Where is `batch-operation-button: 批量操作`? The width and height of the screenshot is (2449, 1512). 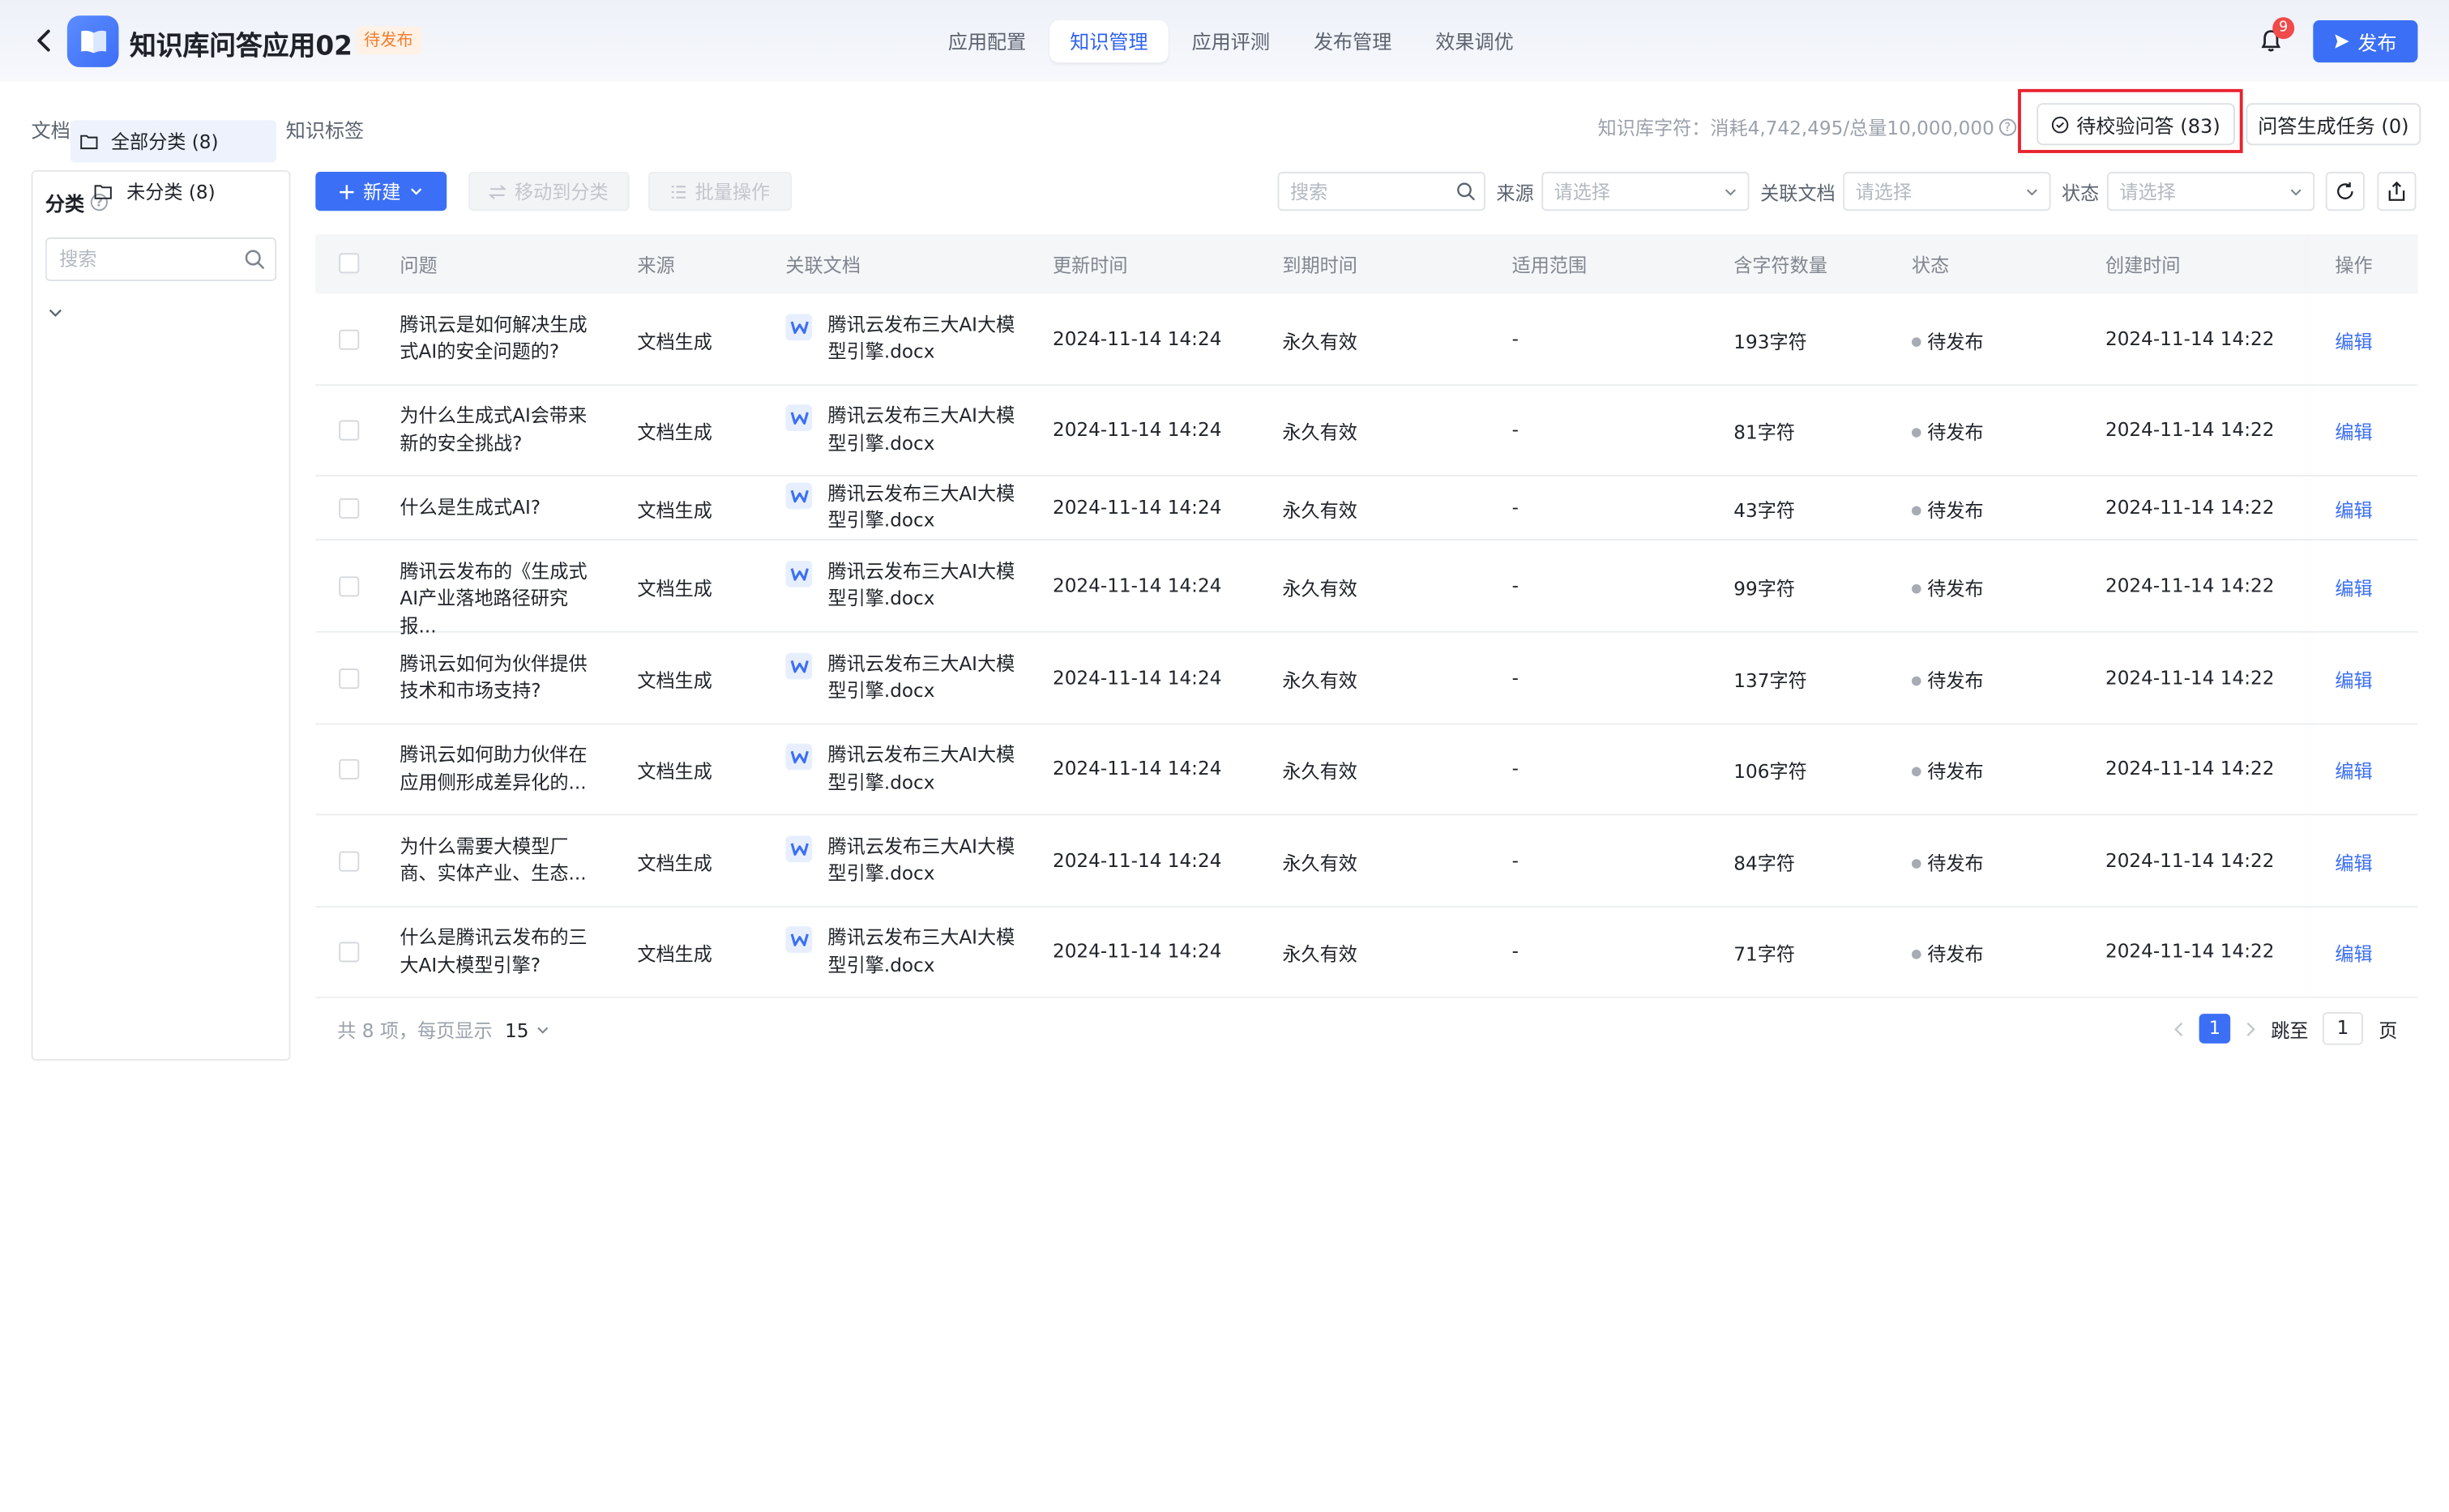
batch-operation-button: 批量操作 is located at coordinates (720, 191).